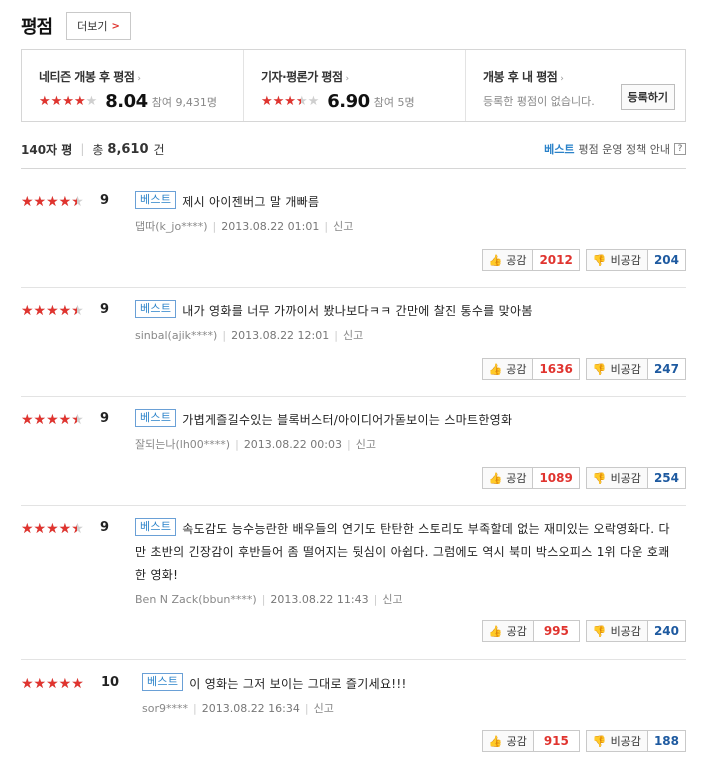 The image size is (711, 767). I want to click on review-author: sor9****, so click(165, 708).